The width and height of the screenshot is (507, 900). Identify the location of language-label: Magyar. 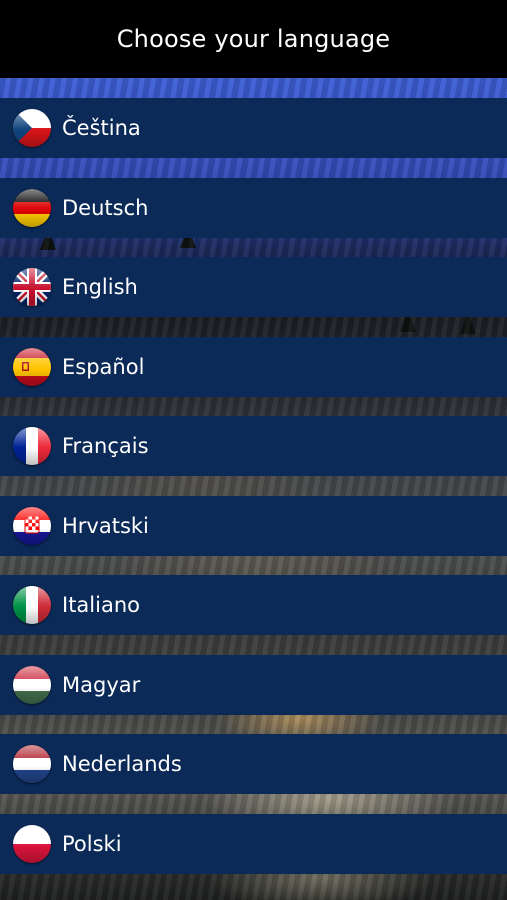
(101, 684).